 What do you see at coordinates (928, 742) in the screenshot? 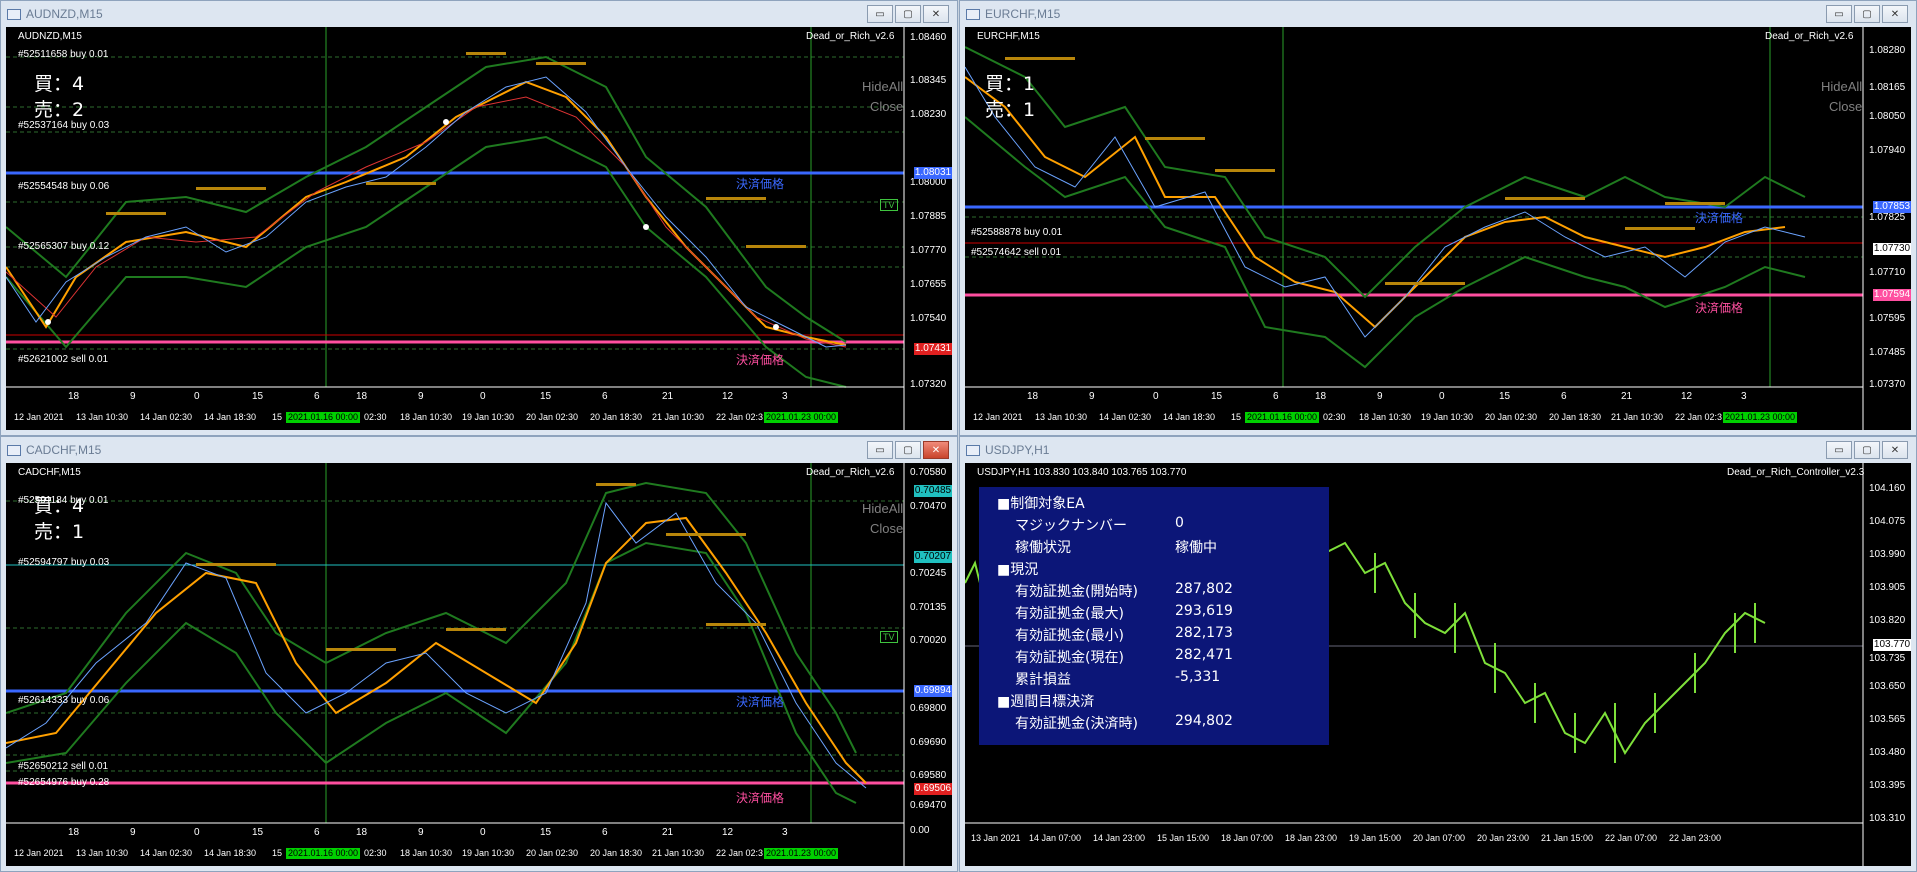
I see `price-tick: 0.69690` at bounding box center [928, 742].